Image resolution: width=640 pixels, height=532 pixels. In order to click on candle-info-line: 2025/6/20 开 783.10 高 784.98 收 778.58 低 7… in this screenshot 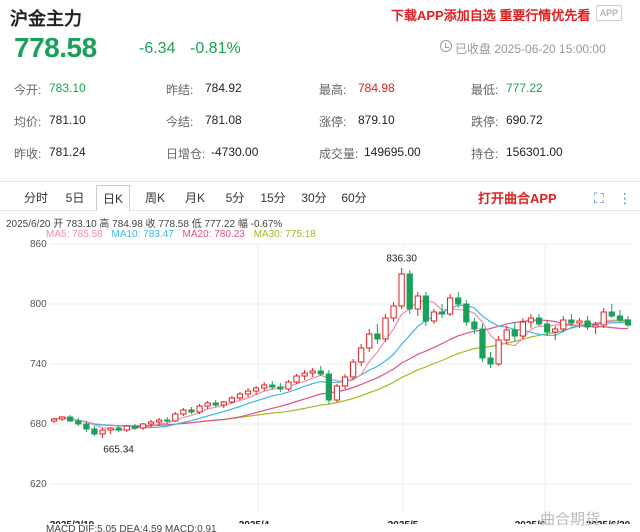, I will do `click(144, 224)`.